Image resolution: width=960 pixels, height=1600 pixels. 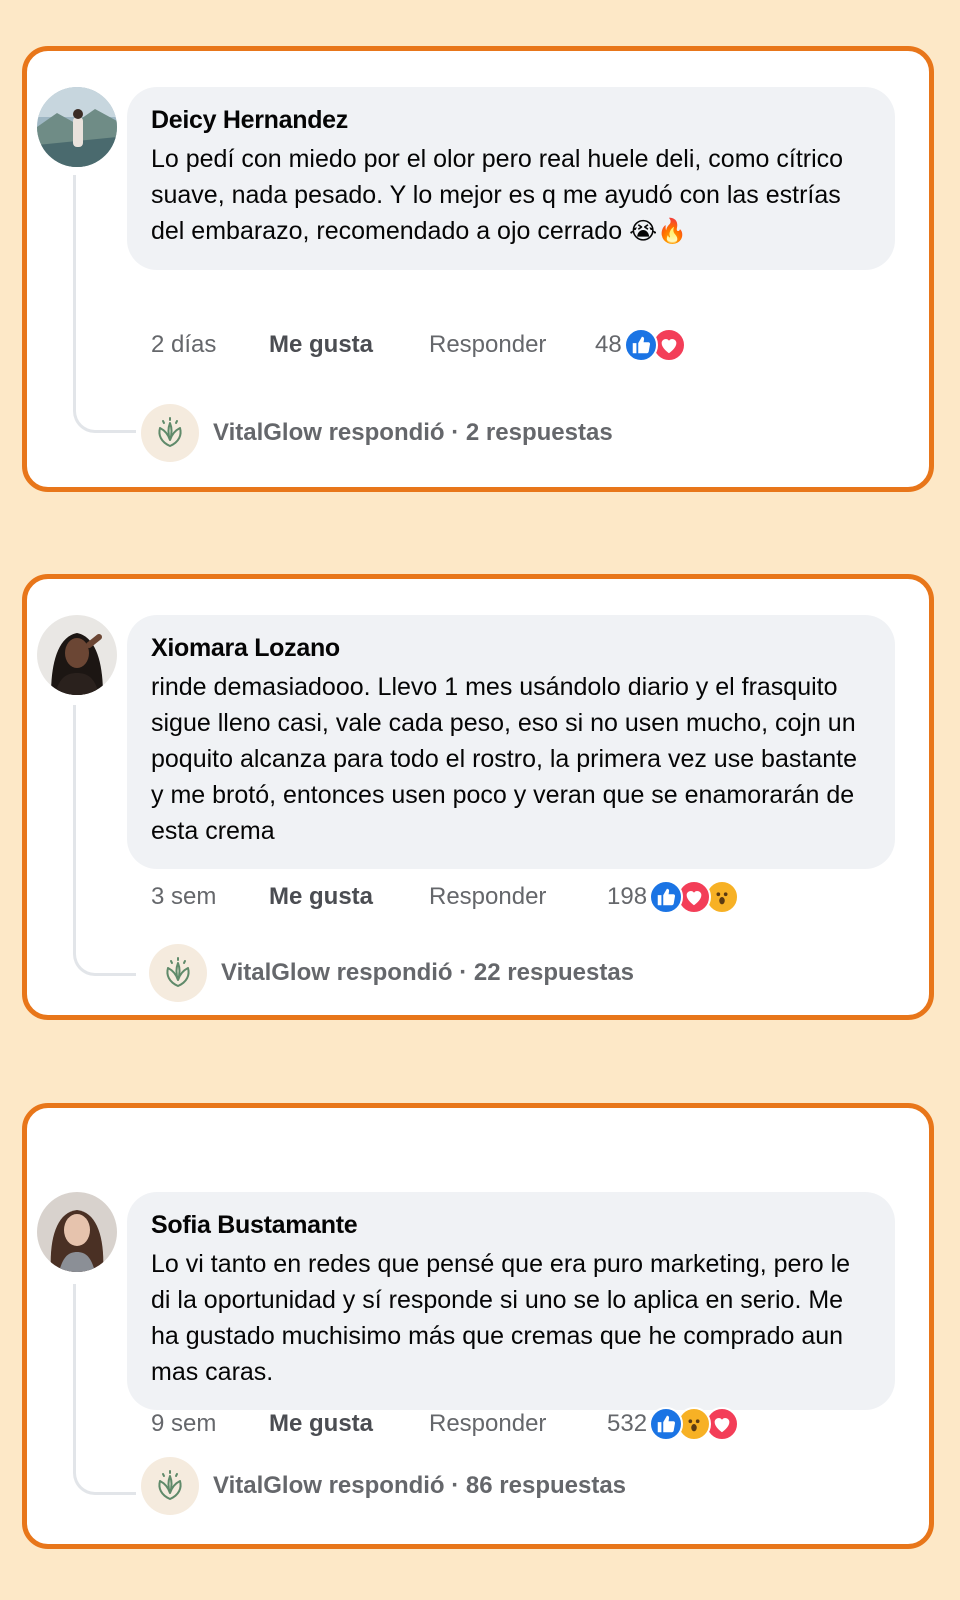 I want to click on emoji-reaction: 😭🔥, so click(x=658, y=231).